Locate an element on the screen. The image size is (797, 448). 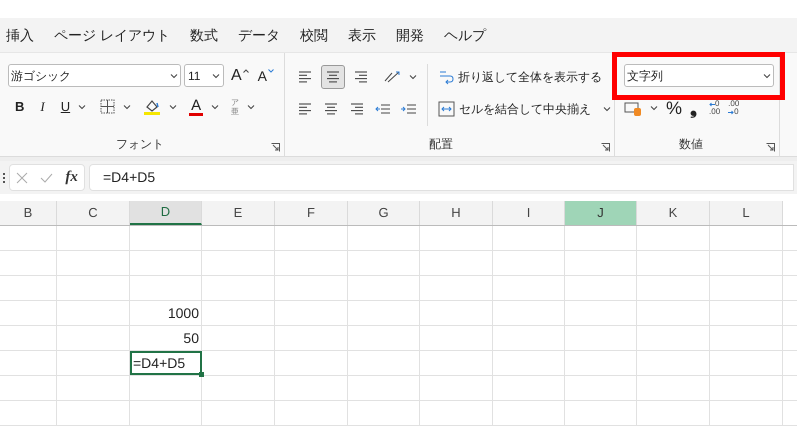
check-icon is located at coordinates (47, 177).